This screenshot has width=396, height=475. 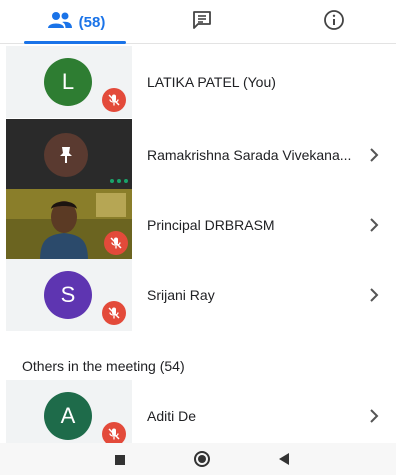 What do you see at coordinates (211, 82) in the screenshot?
I see `participant-name: LATIKA PATEL (You)` at bounding box center [211, 82].